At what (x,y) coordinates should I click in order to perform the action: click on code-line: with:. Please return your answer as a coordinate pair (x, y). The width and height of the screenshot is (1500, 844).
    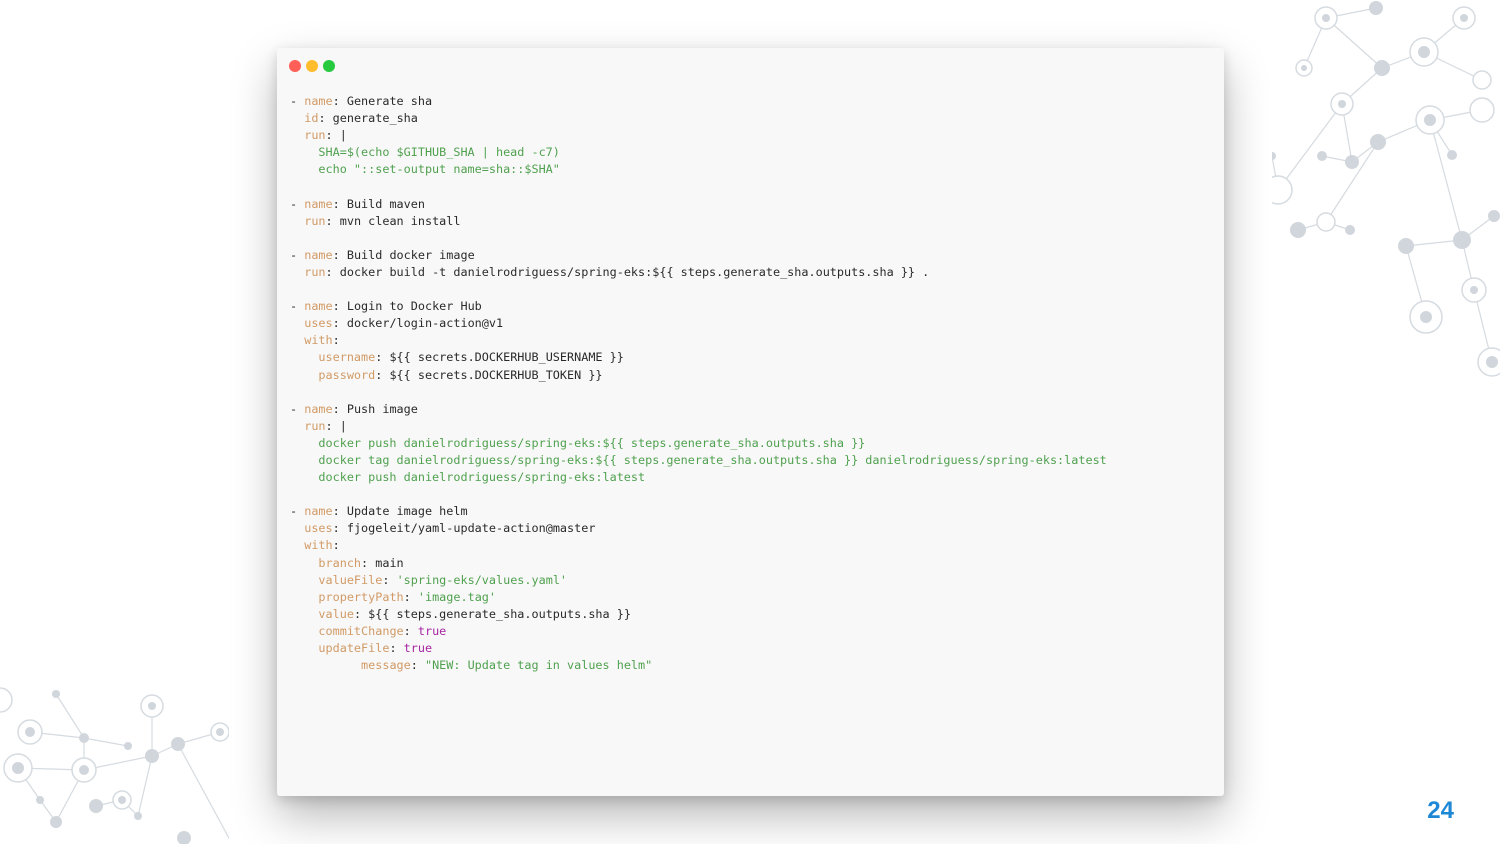
    Looking at the image, I should click on (698, 545).